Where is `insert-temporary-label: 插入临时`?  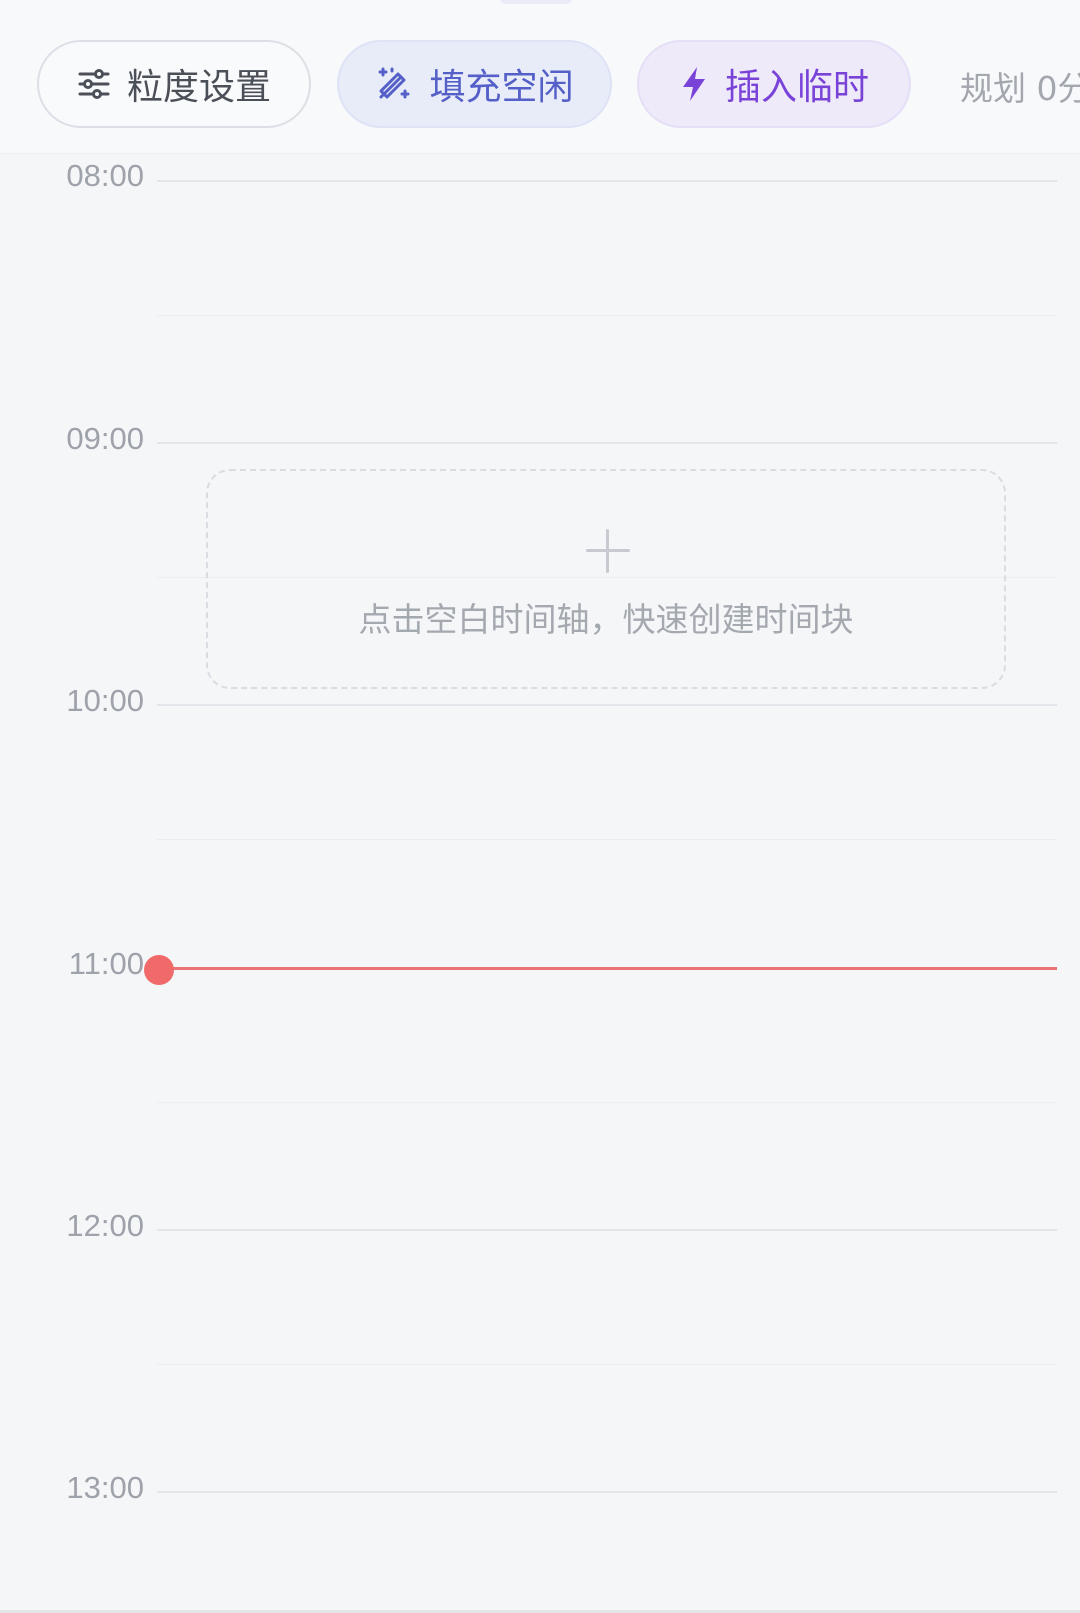 insert-temporary-label: 插入临时 is located at coordinates (796, 87).